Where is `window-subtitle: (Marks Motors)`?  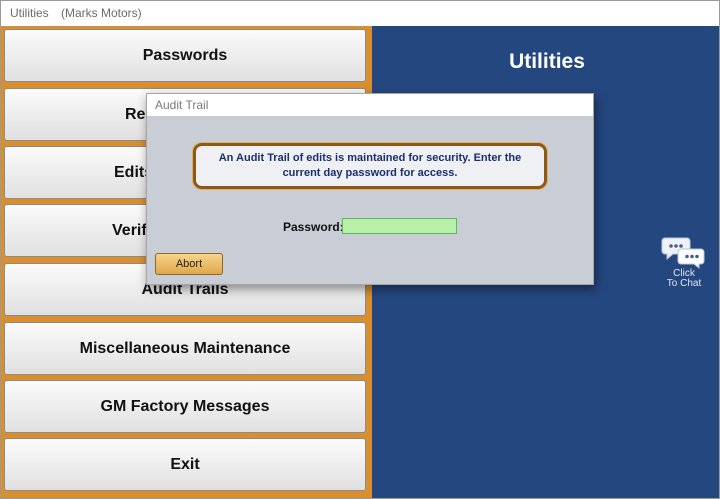 window-subtitle: (Marks Motors) is located at coordinates (101, 13).